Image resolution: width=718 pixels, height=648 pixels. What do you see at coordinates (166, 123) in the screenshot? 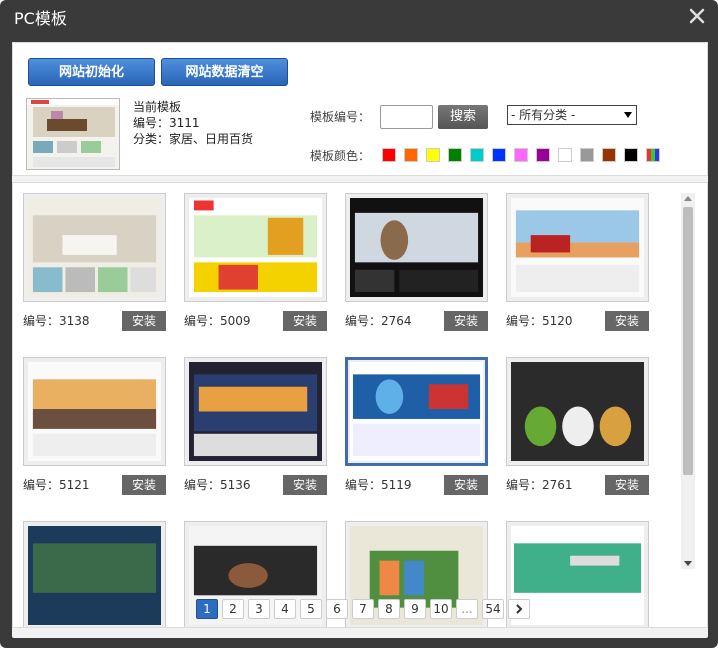
I see `current-template-number: 编号：3111` at bounding box center [166, 123].